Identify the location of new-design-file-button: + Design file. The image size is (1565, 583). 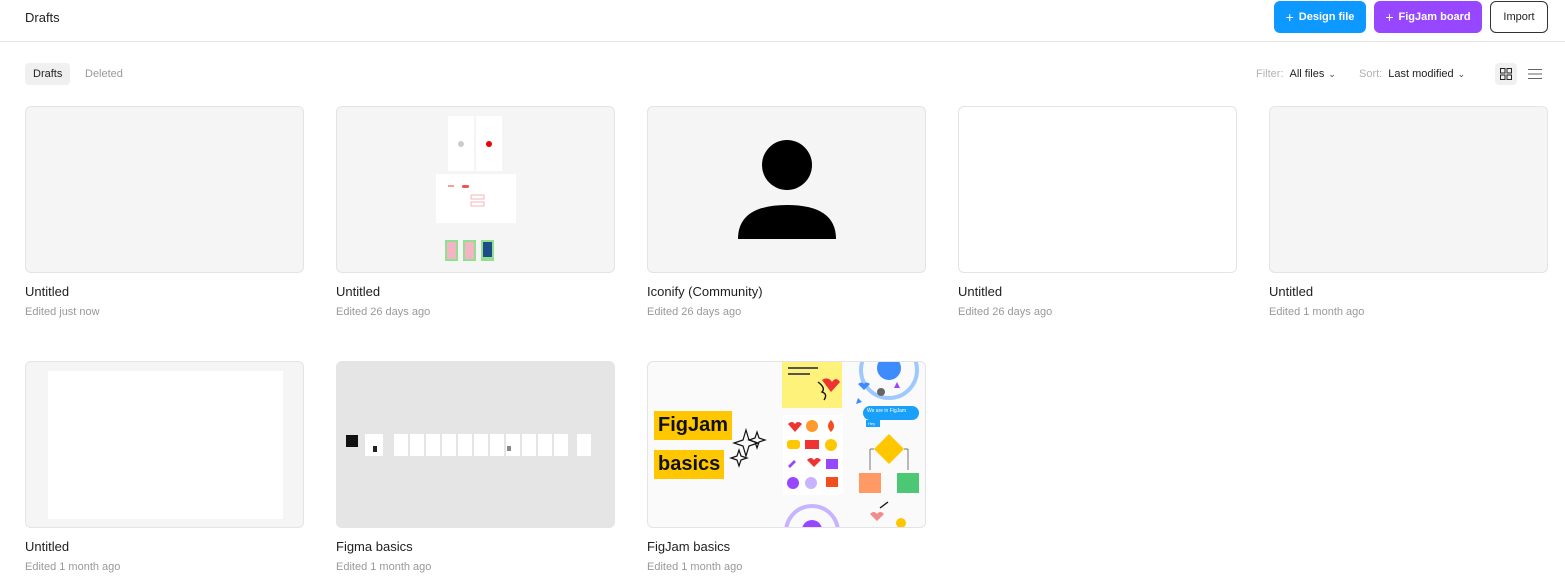
(1320, 17).